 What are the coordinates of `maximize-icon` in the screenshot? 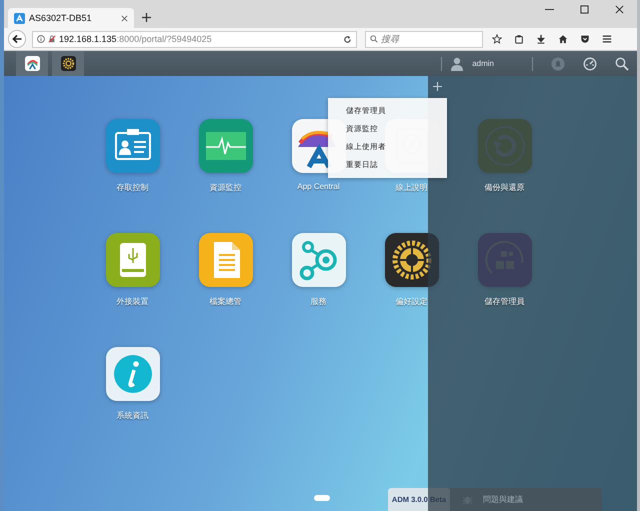 It's located at (584, 9).